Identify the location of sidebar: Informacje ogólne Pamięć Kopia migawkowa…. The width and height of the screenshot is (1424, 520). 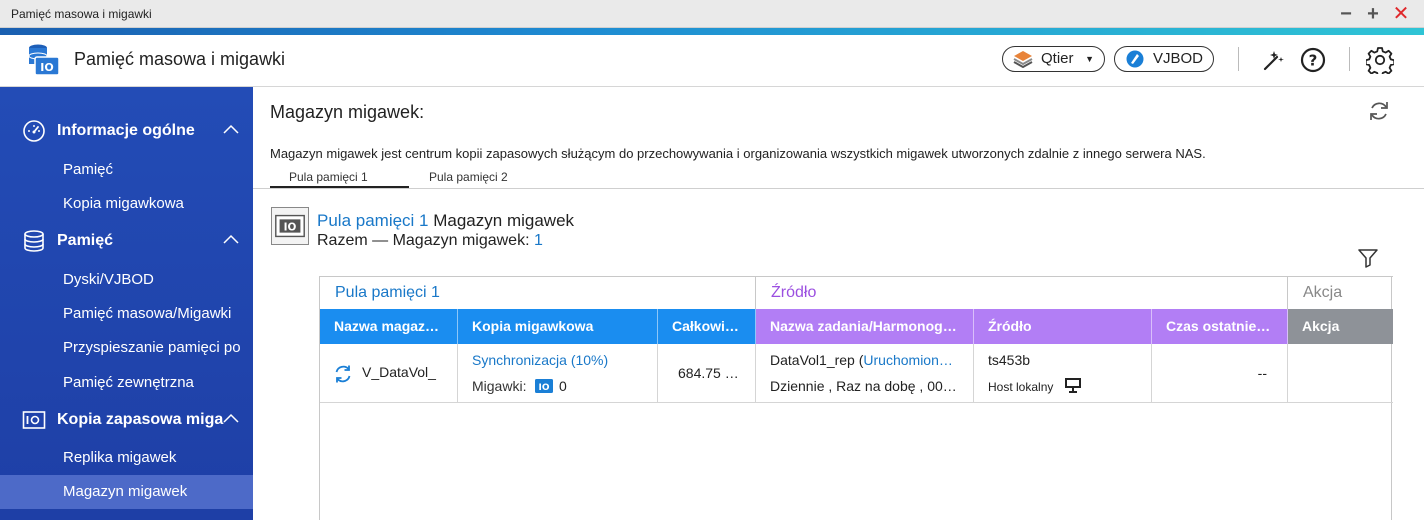
(126, 303).